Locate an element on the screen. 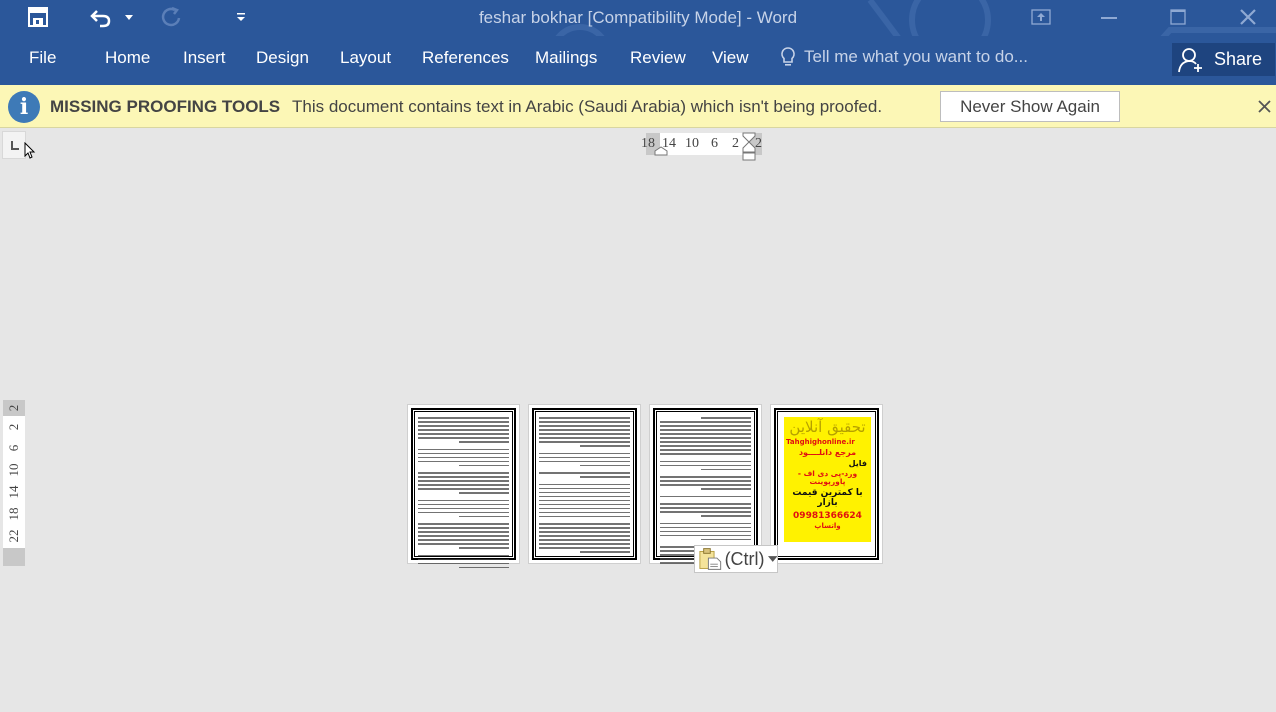 Image resolution: width=1276 pixels, height=712 pixels. never-show-again-button: Never Show Again is located at coordinates (1030, 106).